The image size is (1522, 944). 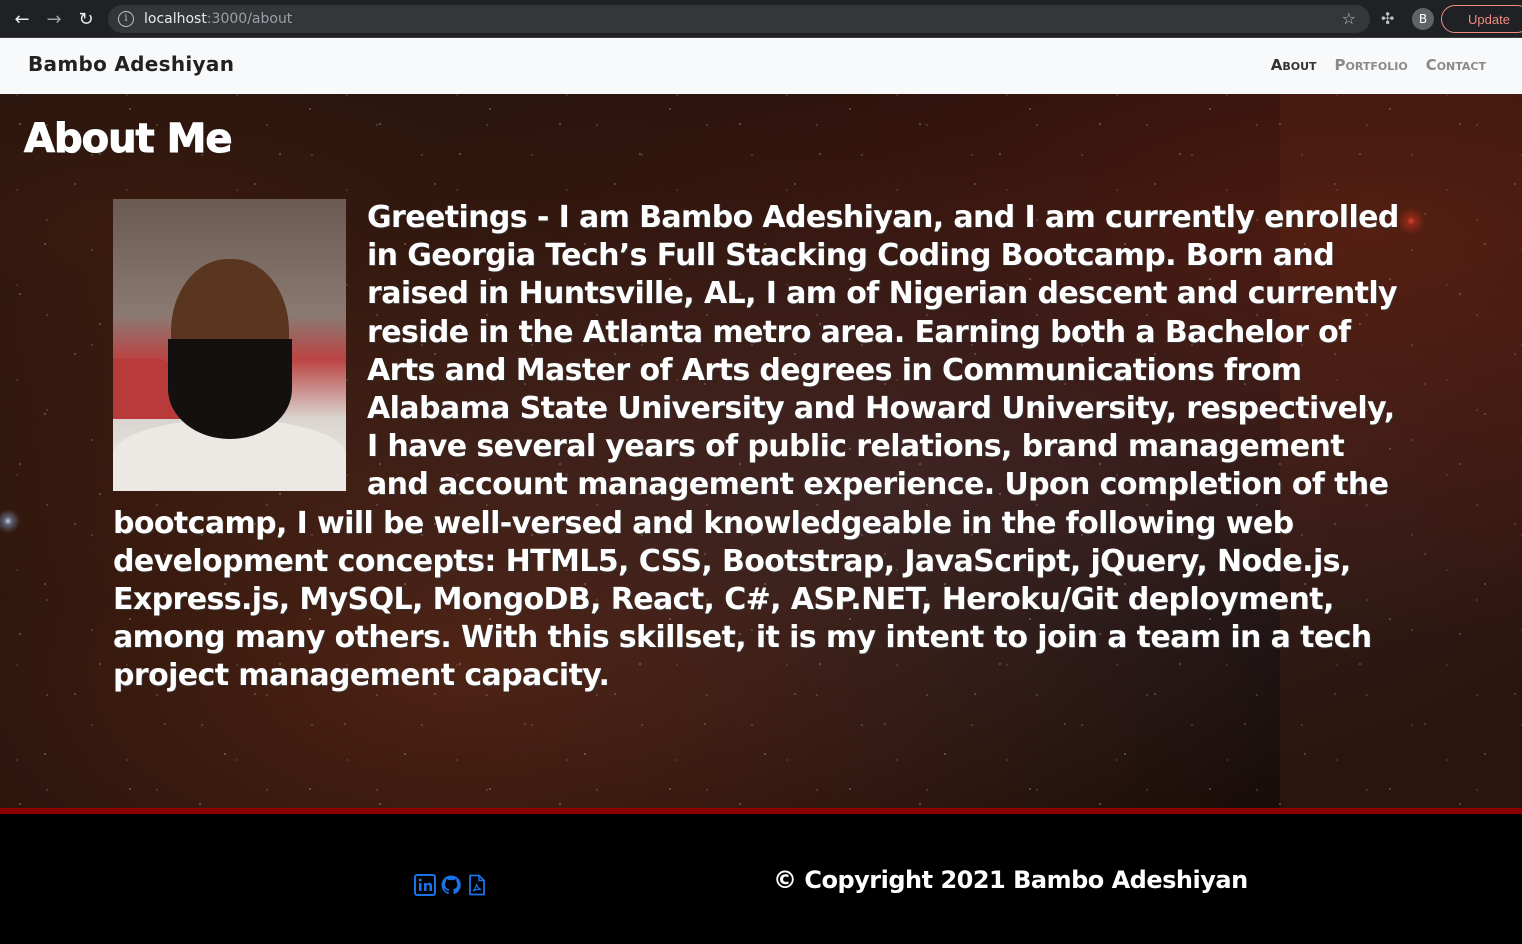 What do you see at coordinates (1456, 65) in the screenshot?
I see `nav-link-contact: Contact` at bounding box center [1456, 65].